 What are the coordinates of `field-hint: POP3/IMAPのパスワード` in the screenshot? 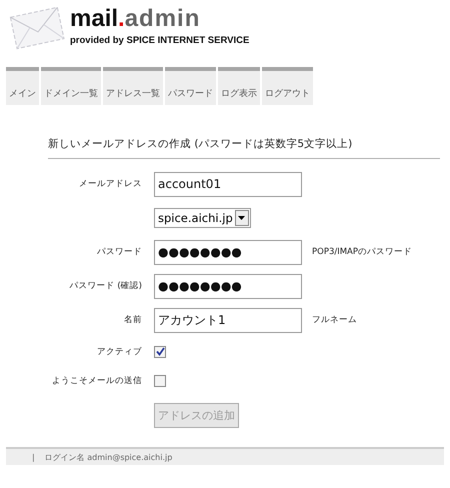 It's located at (362, 252).